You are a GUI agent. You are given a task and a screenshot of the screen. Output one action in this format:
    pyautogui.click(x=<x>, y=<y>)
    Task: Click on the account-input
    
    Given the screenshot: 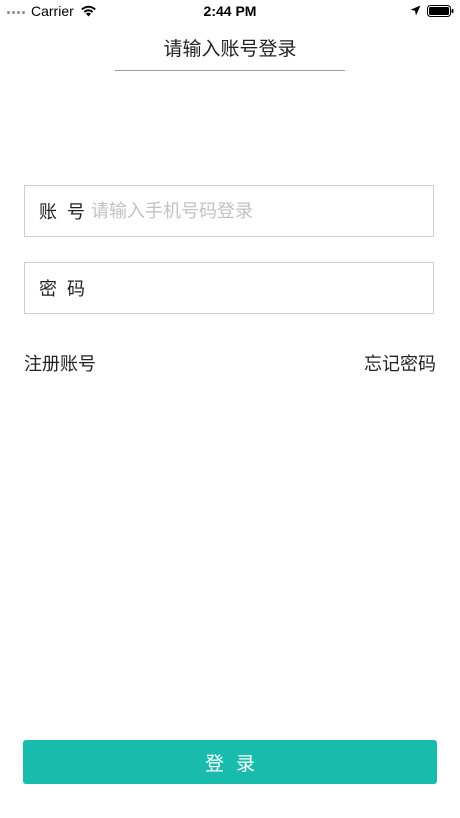 What is the action you would take?
    pyautogui.click(x=262, y=211)
    